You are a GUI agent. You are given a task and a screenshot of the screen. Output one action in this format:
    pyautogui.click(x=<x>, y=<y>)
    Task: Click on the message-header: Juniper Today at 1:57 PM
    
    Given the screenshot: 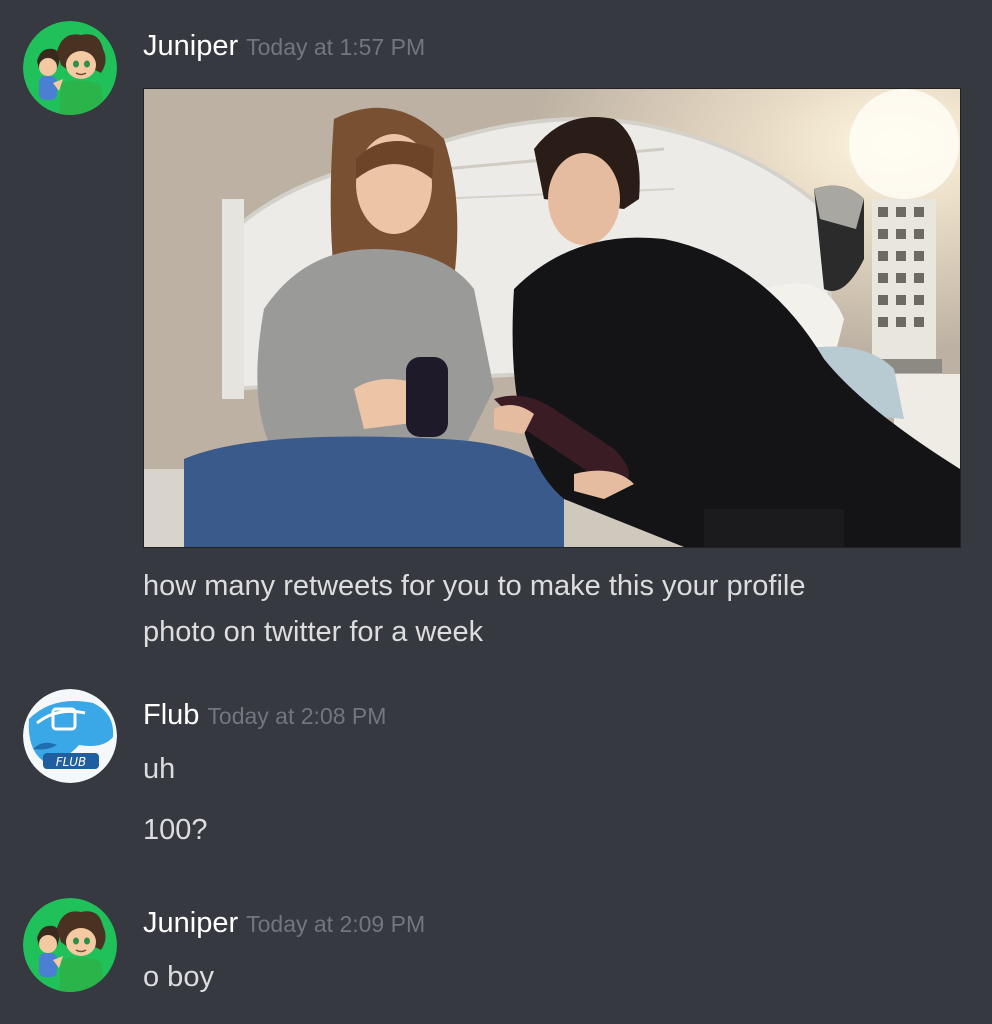 What is the action you would take?
    pyautogui.click(x=284, y=46)
    